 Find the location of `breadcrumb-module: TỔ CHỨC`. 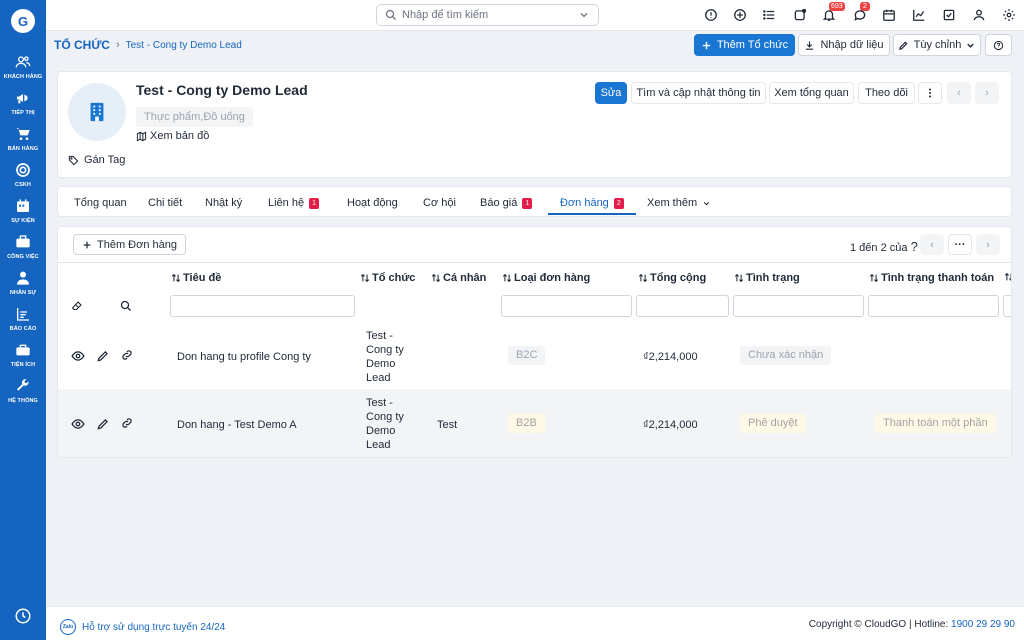

breadcrumb-module: TỔ CHỨC is located at coordinates (82, 45).